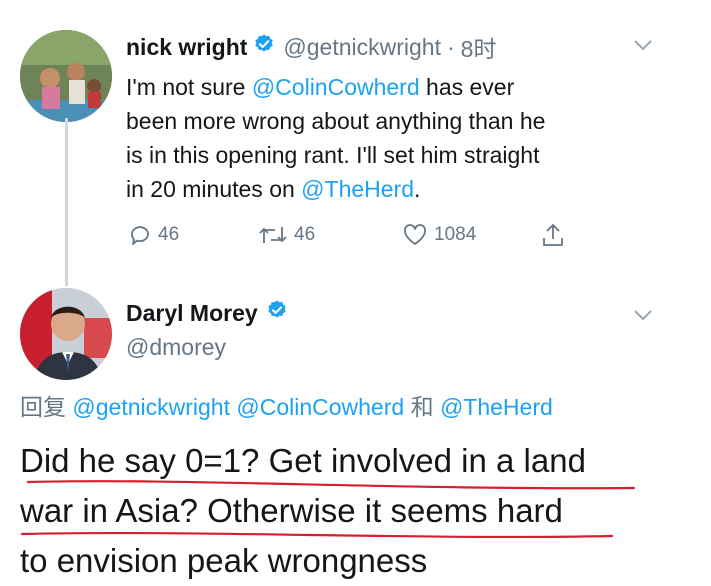 This screenshot has width=711, height=586. I want to click on author-name: nick wright, so click(186, 47).